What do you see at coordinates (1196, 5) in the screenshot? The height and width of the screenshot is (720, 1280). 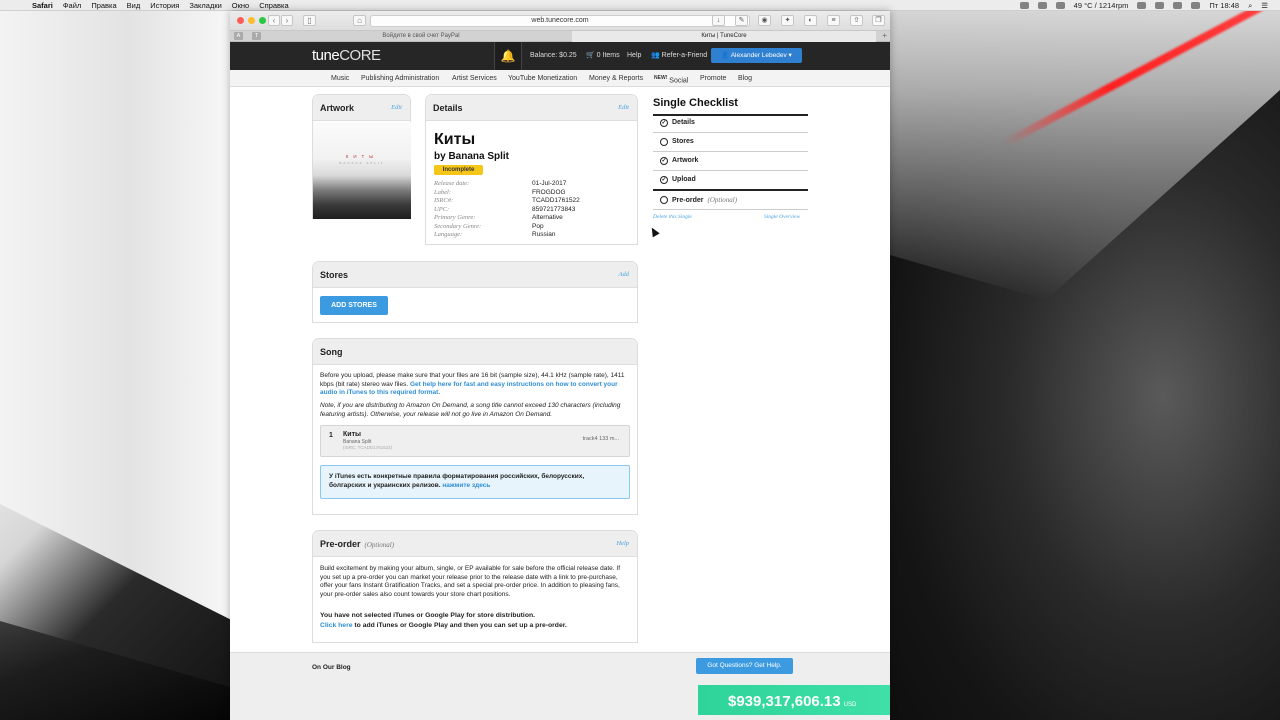 I see `volume-icon` at bounding box center [1196, 5].